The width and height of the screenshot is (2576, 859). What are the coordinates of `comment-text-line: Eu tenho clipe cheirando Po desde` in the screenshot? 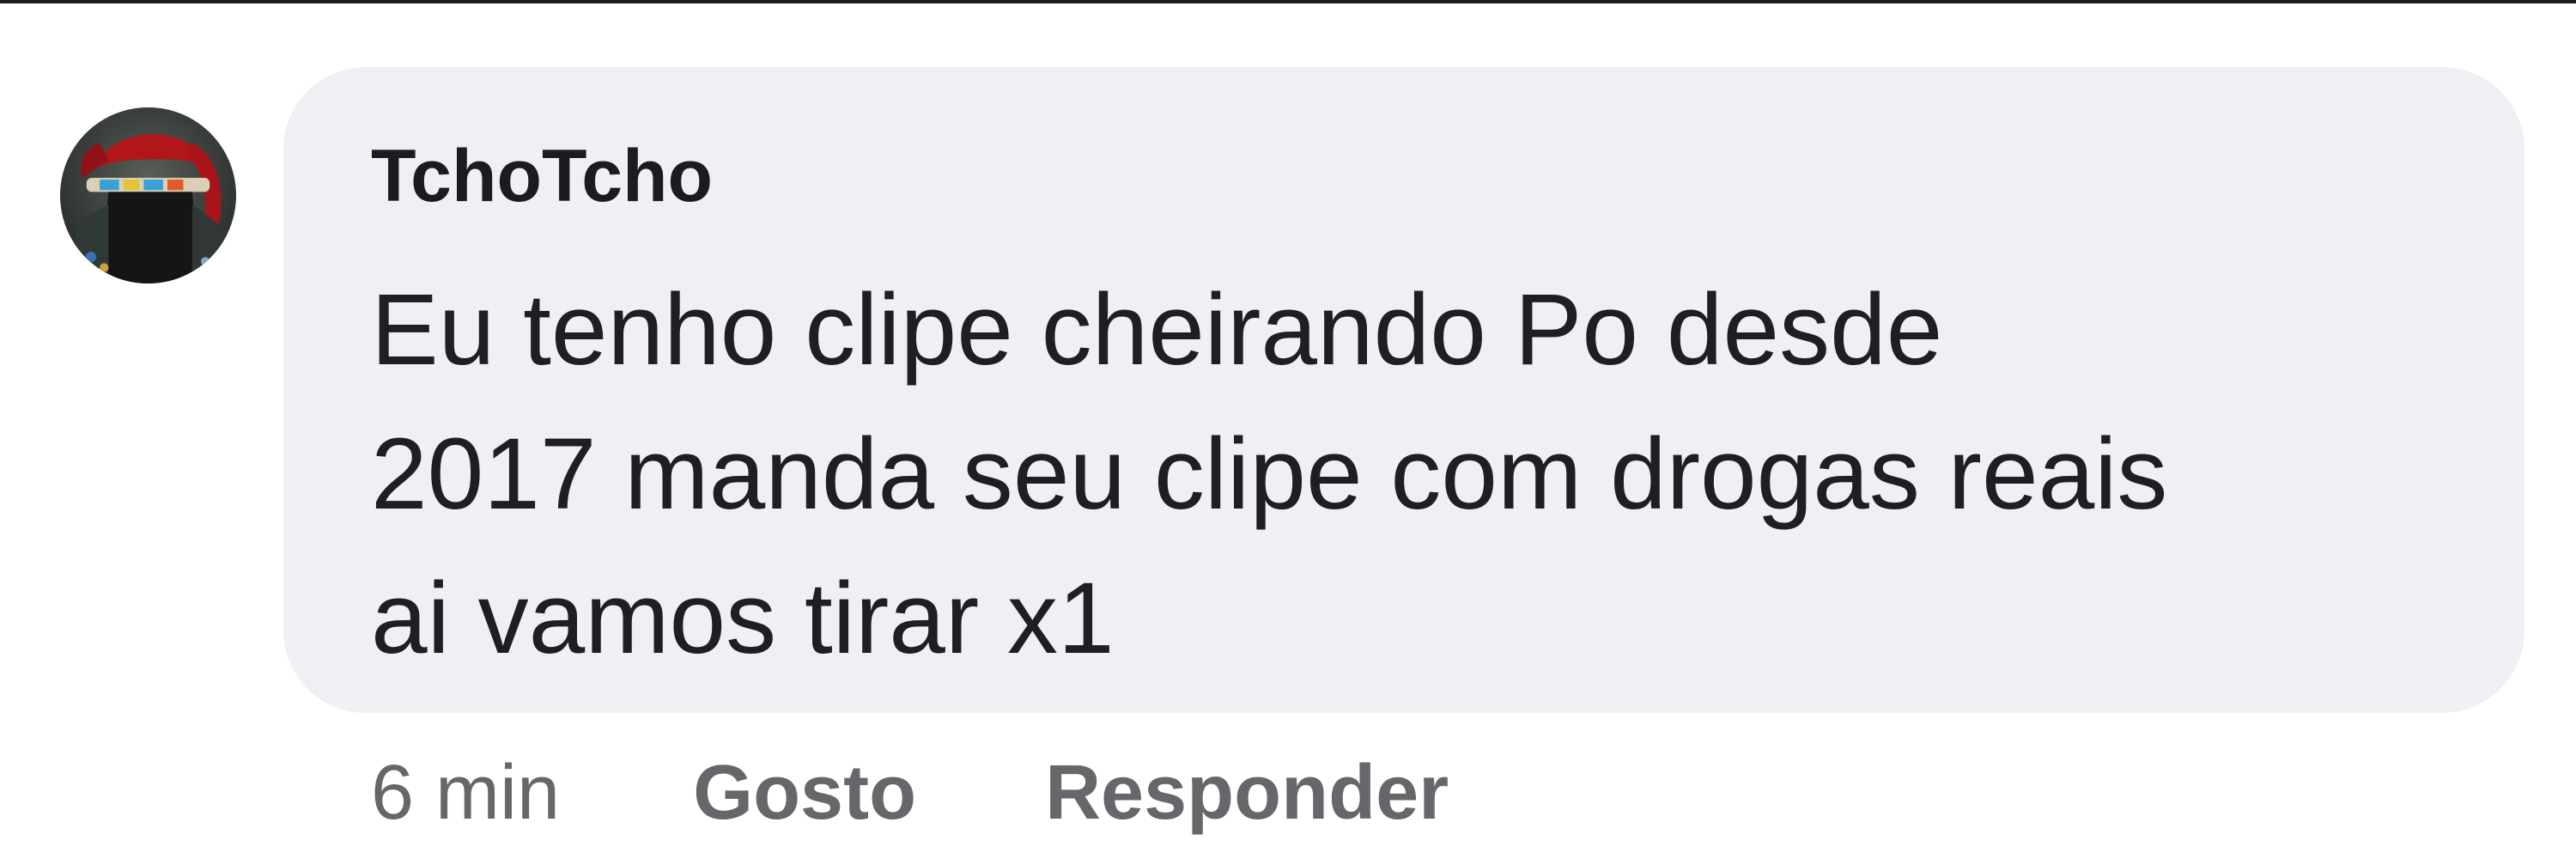 It's located at (1157, 330).